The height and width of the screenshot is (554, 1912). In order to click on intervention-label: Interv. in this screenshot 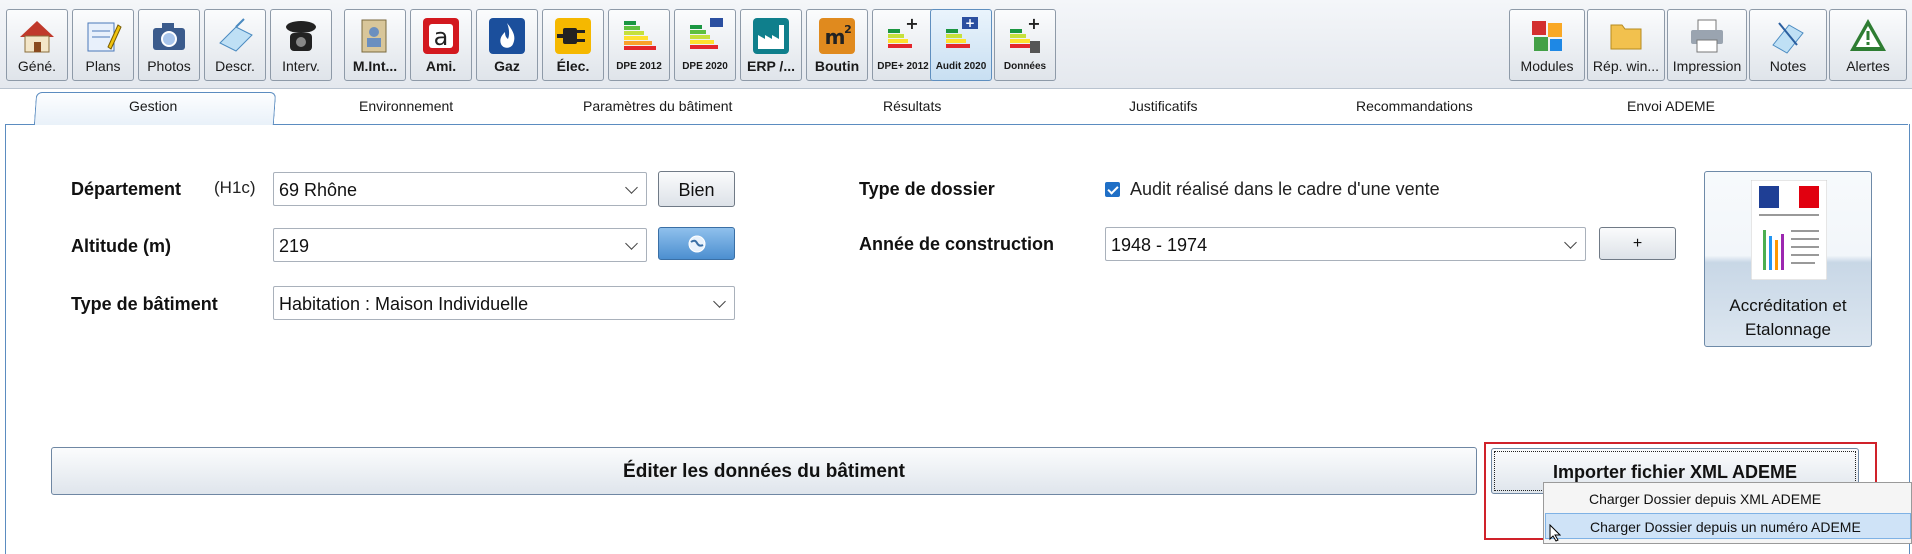, I will do `click(301, 66)`.